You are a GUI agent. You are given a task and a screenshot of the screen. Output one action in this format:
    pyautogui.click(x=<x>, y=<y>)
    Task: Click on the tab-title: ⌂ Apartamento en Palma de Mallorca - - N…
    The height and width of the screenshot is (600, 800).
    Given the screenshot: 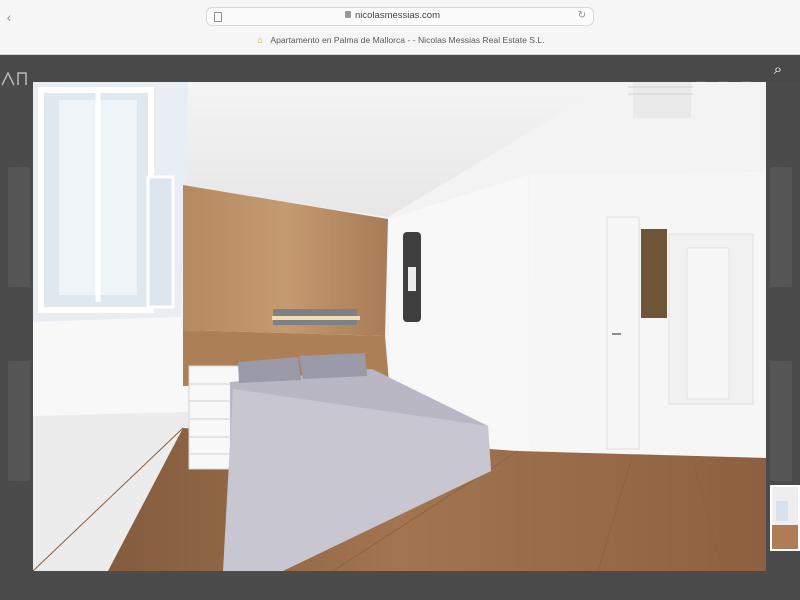 What is the action you would take?
    pyautogui.click(x=400, y=43)
    